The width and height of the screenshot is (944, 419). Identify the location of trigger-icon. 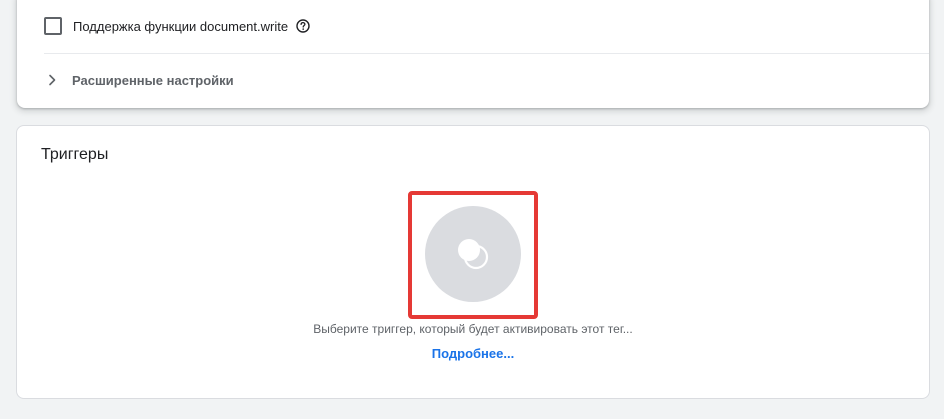
(473, 254).